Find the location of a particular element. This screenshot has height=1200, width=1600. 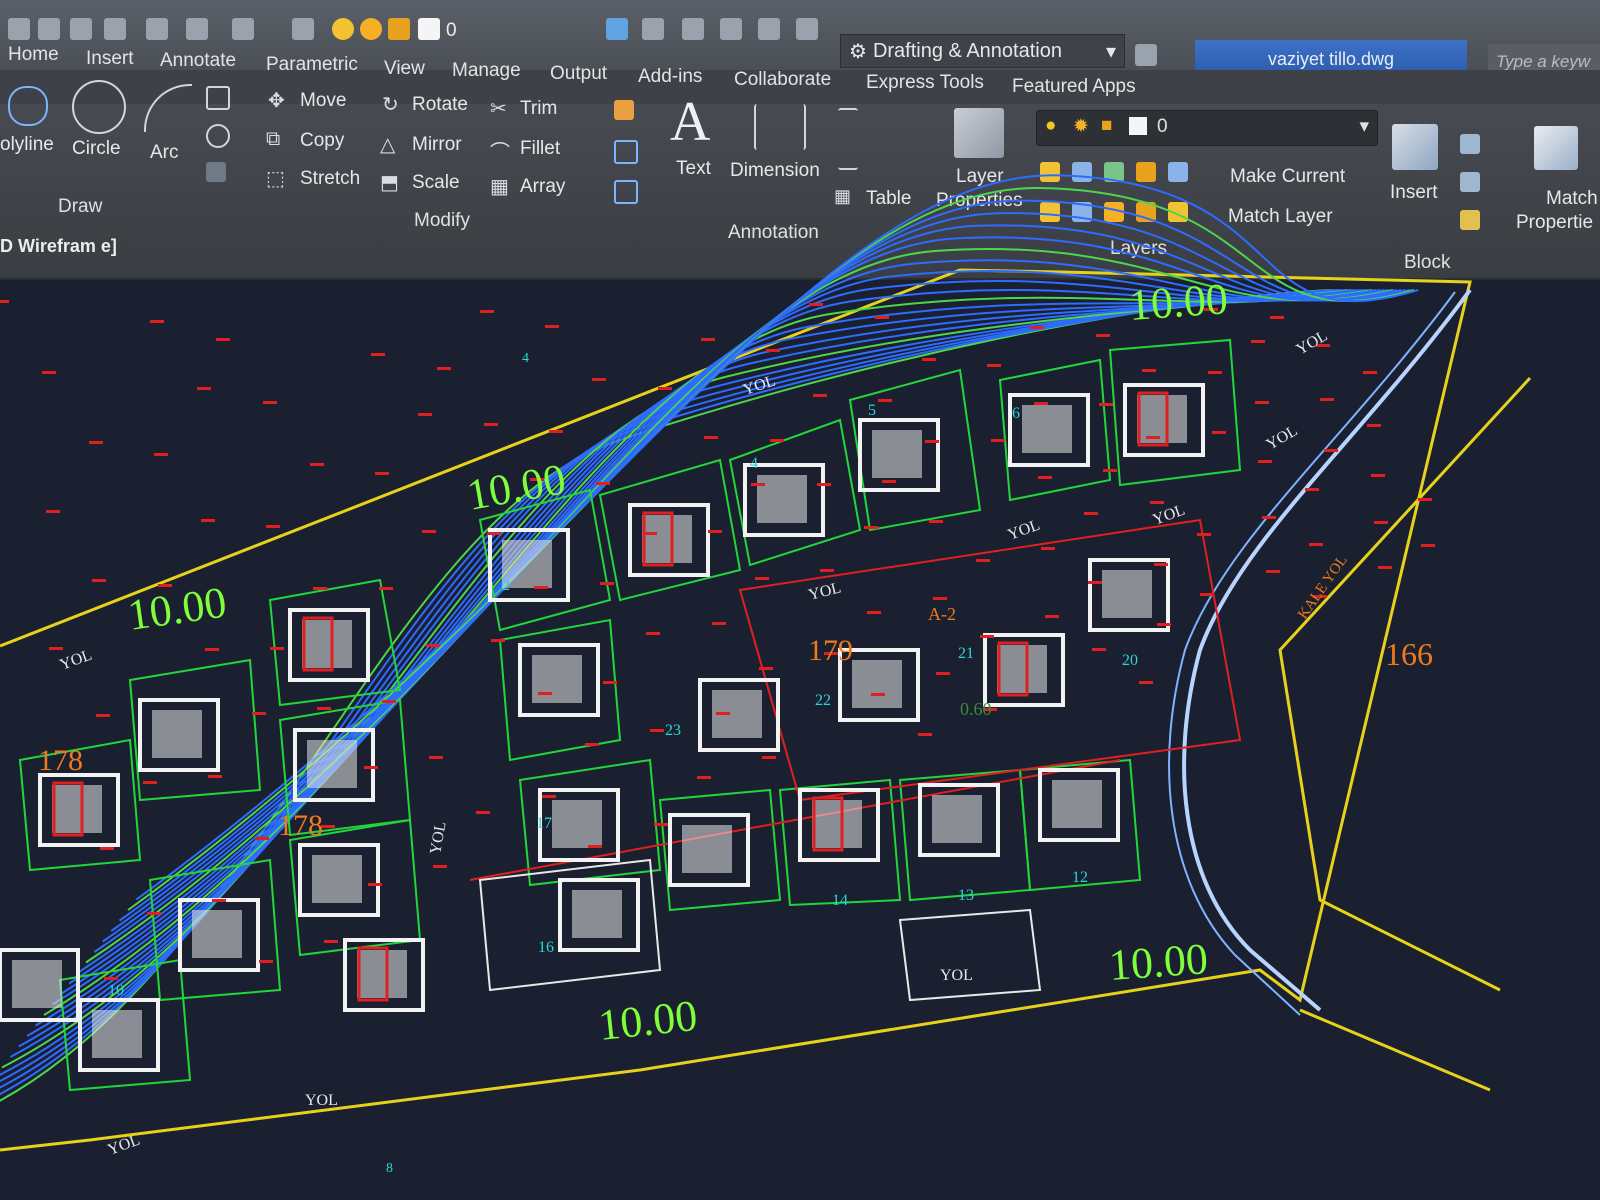

neighbor-boundary is located at coordinates (1395, 1050).